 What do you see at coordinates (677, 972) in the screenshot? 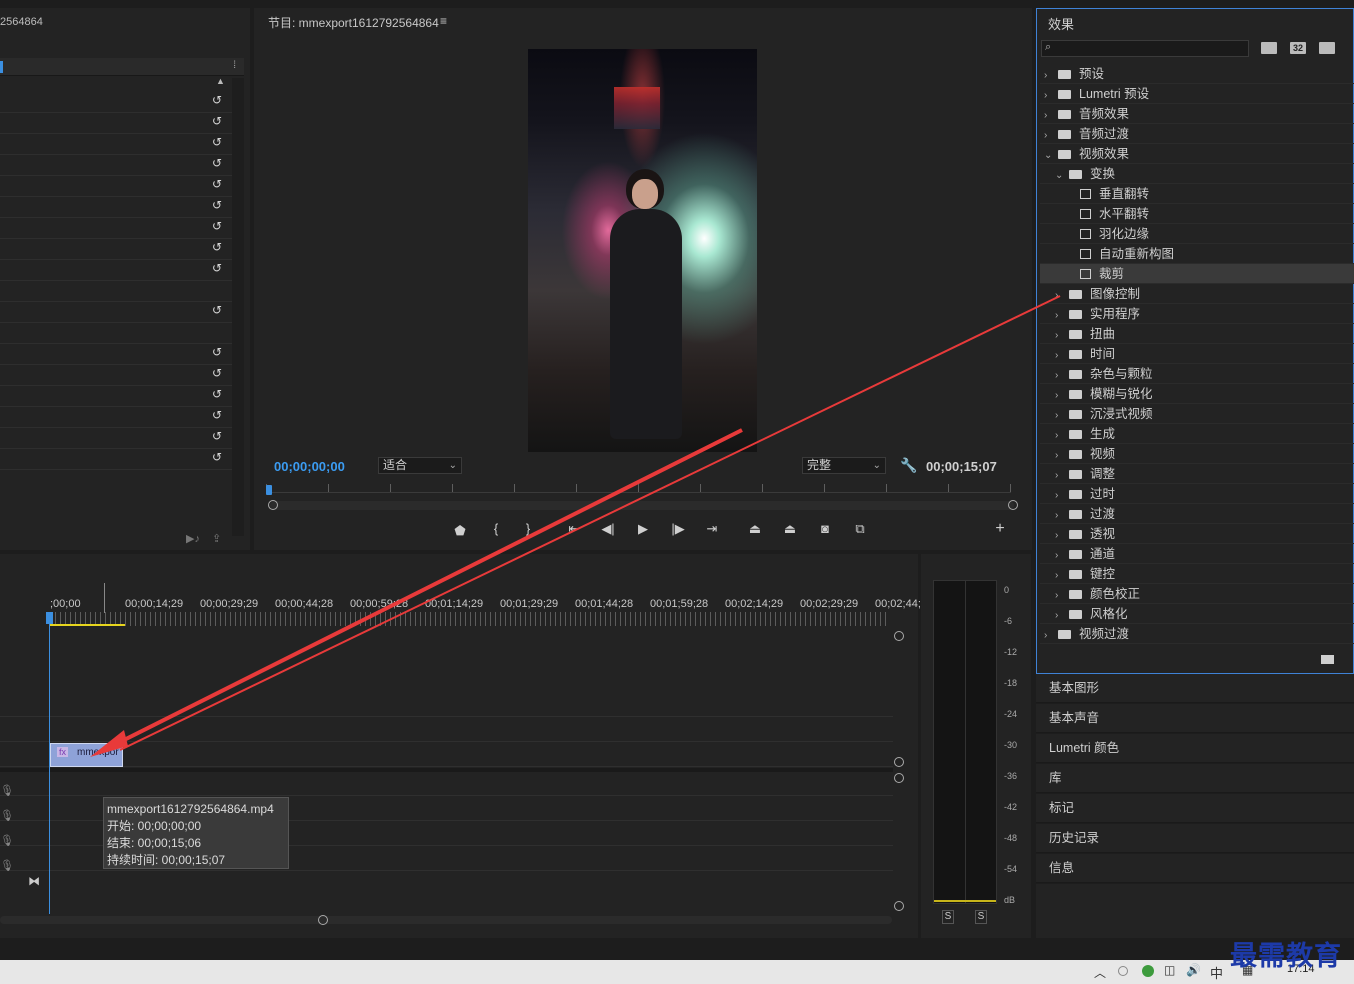
I see `taskbar: ︿ ◫ 🔊 中 ▦` at bounding box center [677, 972].